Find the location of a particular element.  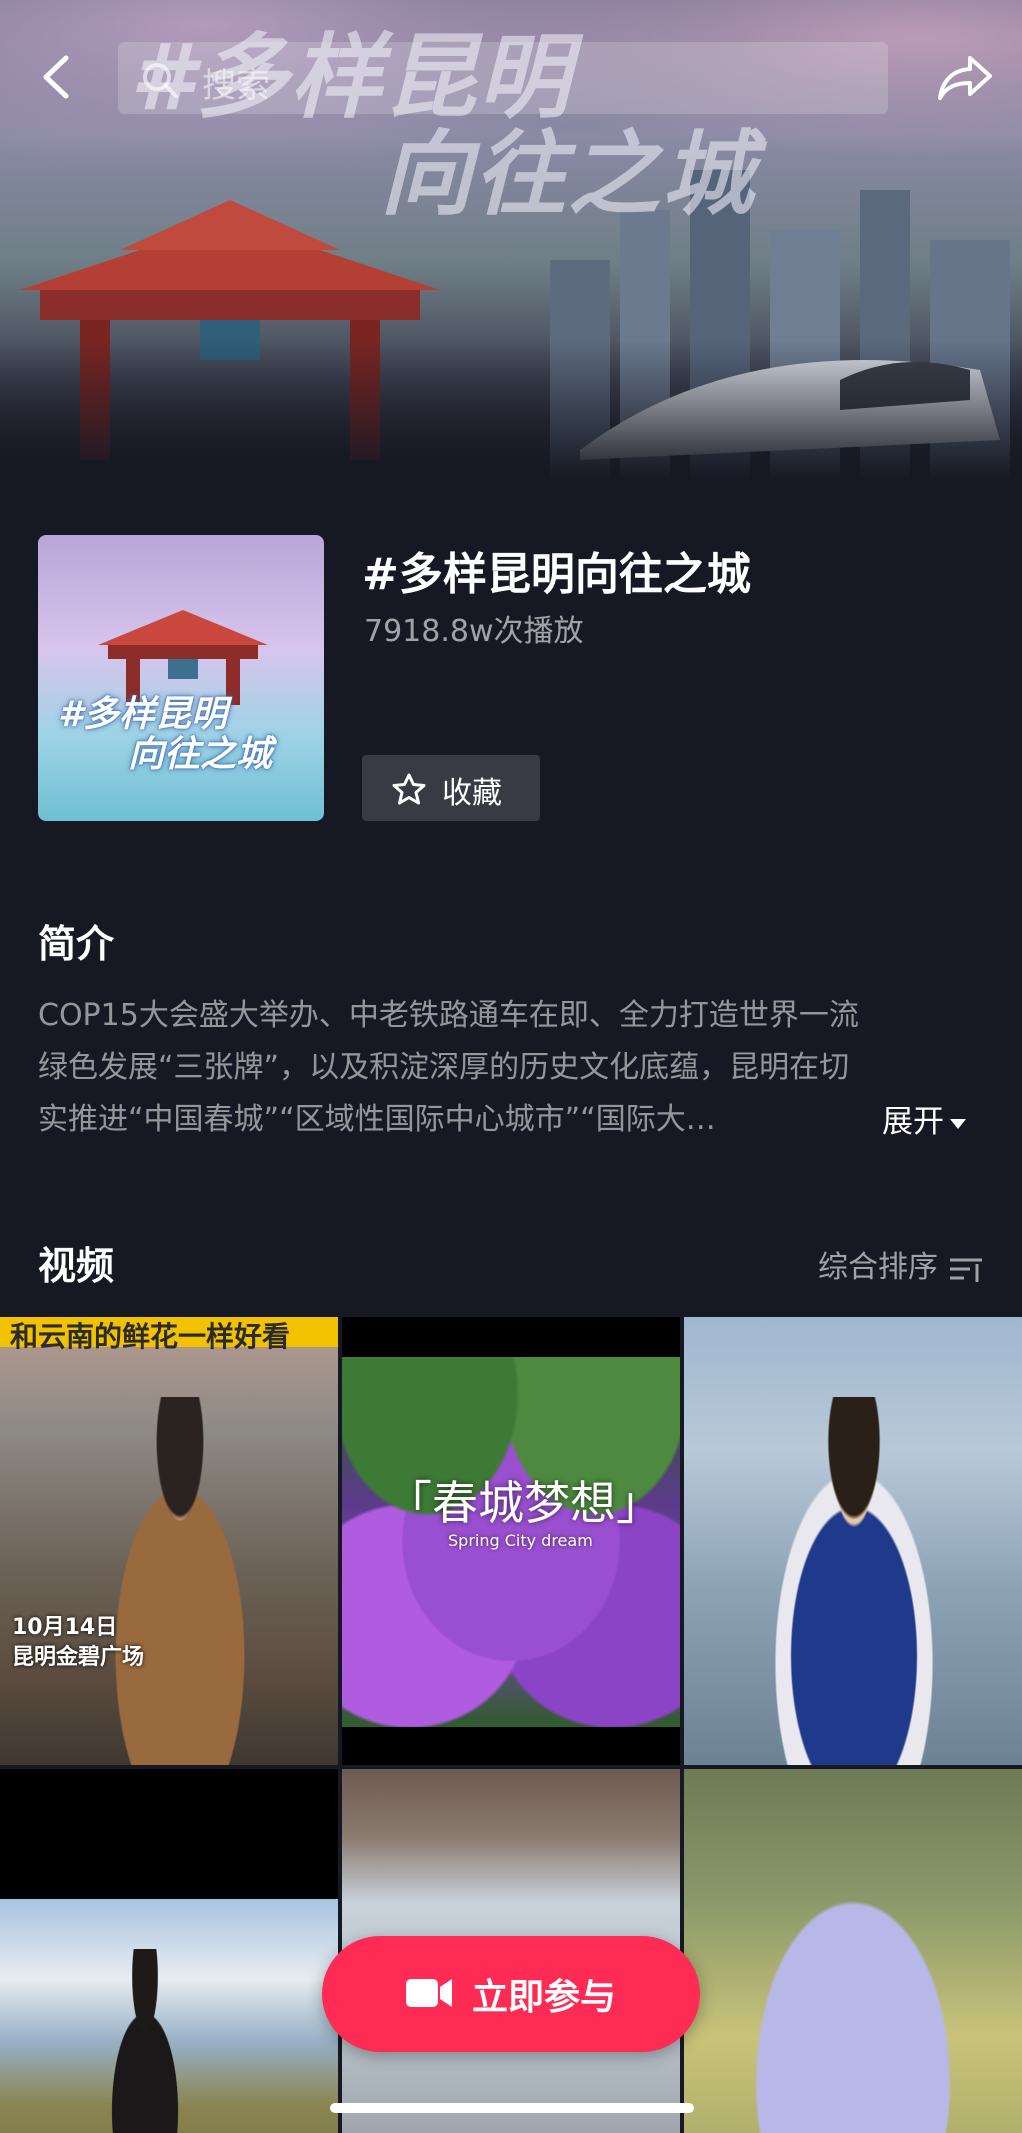

home-indicator is located at coordinates (512, 2108).